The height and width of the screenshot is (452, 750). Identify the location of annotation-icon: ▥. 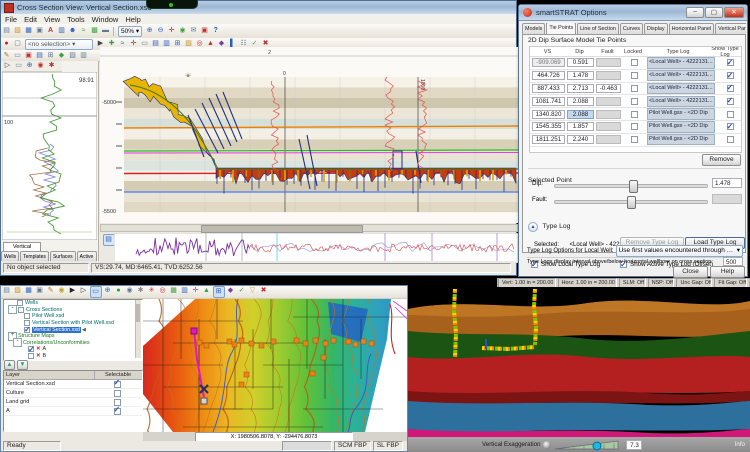
(62, 31).